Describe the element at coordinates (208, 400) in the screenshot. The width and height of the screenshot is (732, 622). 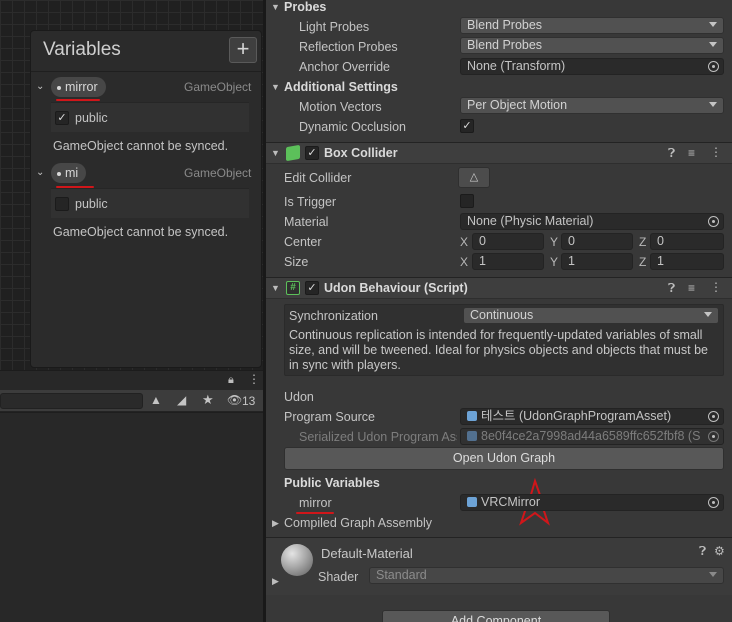
I see `favorites-star-icon: ★` at that location.